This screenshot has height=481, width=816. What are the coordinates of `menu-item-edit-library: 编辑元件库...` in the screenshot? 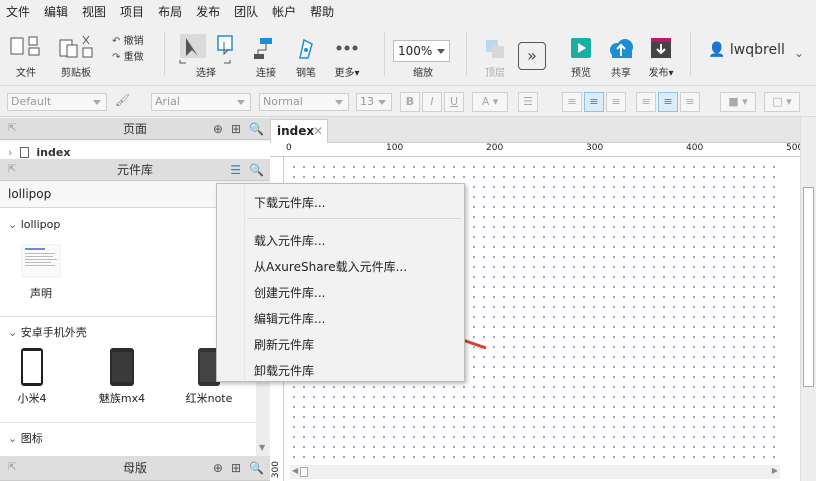 It's located at (289, 318).